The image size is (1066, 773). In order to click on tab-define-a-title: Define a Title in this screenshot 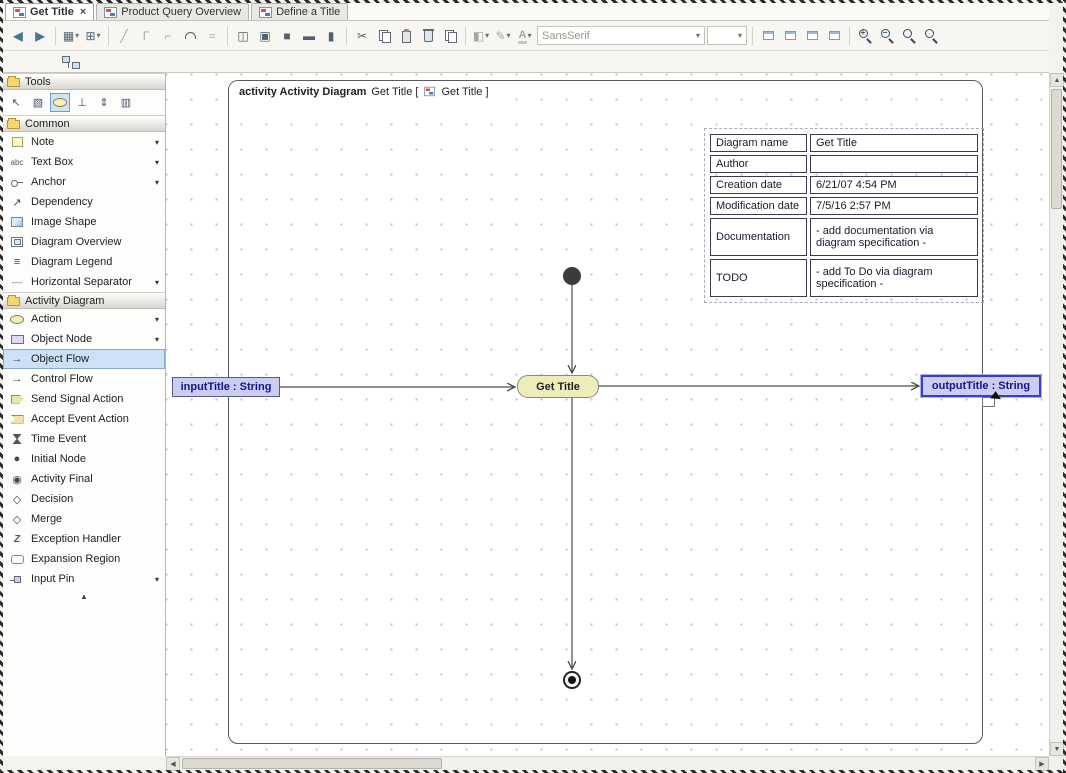, I will do `click(300, 11)`.